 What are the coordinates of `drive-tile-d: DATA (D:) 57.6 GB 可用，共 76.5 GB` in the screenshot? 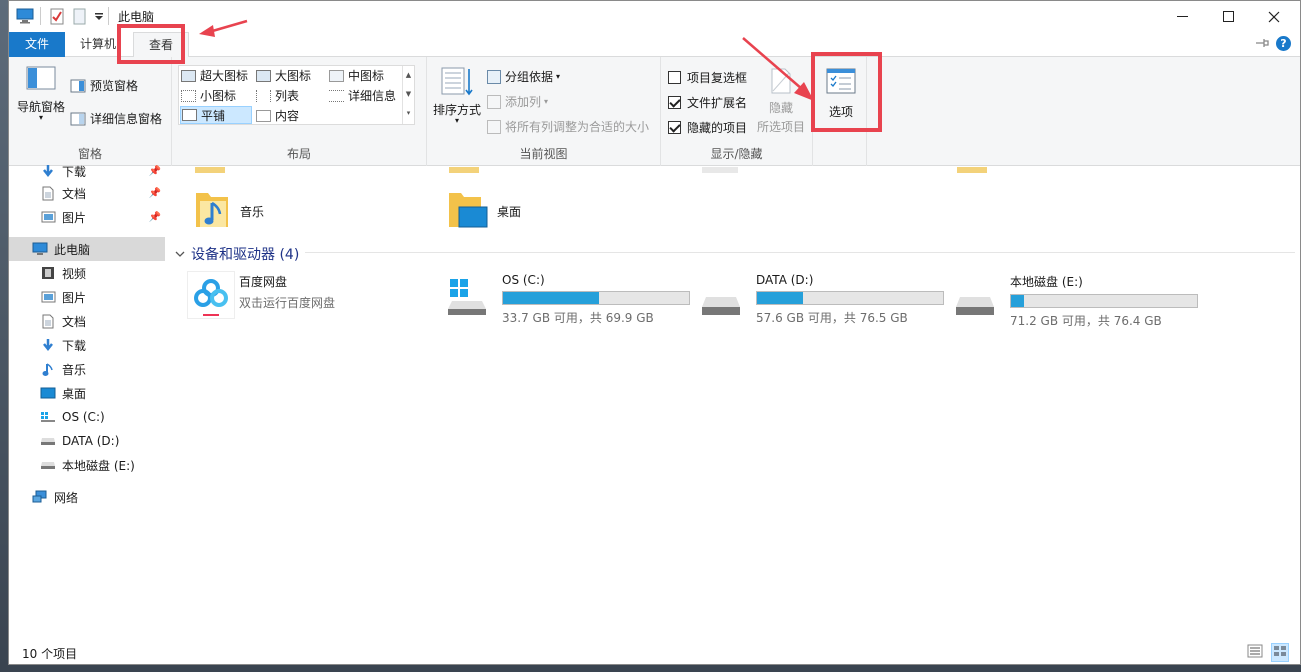 It's located at (820, 298).